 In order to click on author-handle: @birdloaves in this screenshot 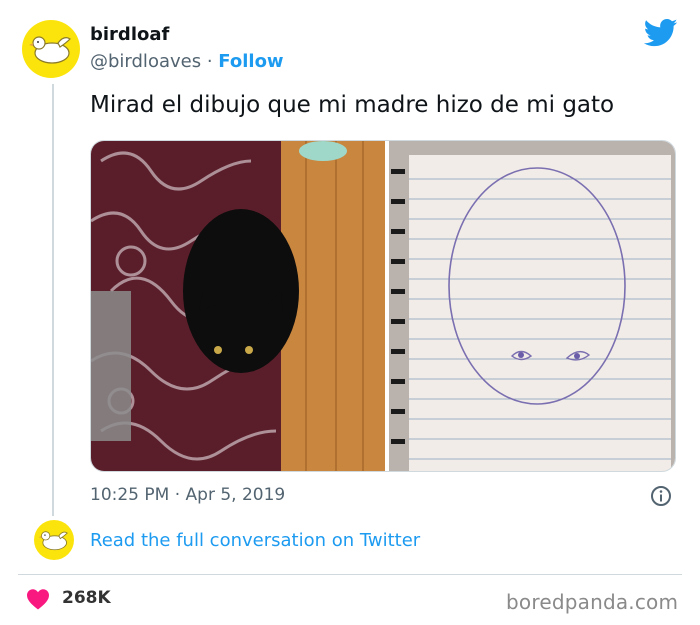, I will do `click(145, 61)`.